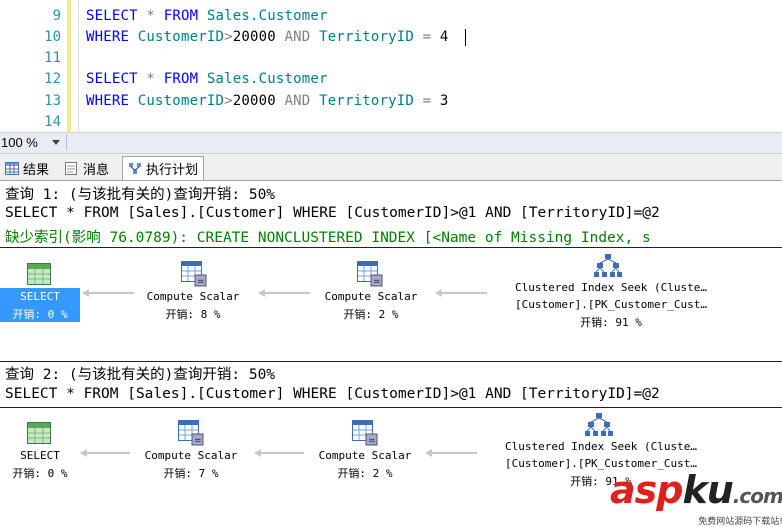 The height and width of the screenshot is (527, 782). I want to click on text-caret, so click(465, 37).